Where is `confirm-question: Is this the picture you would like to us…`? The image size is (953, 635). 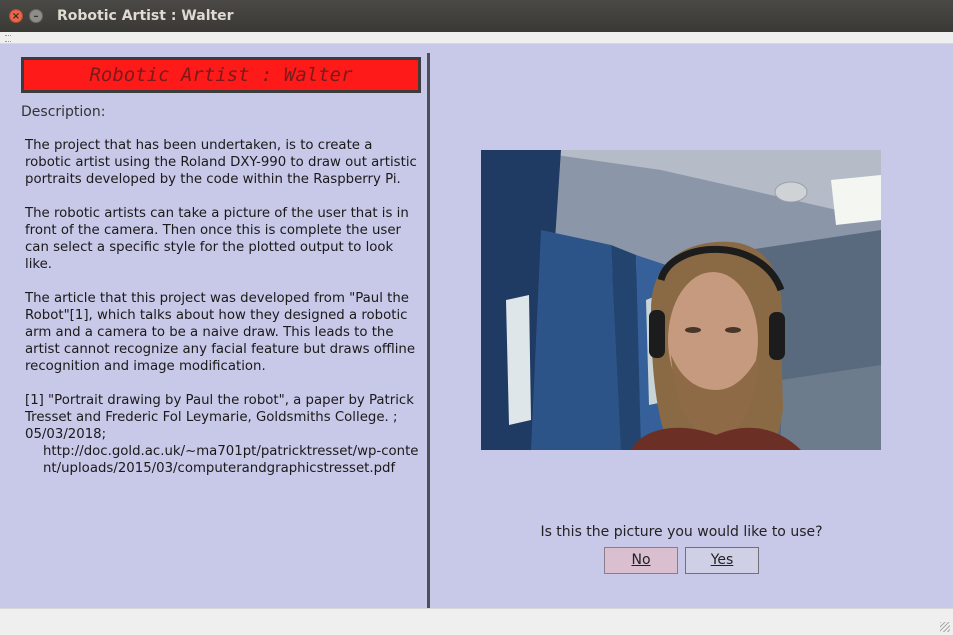 confirm-question: Is this the picture you would like to us… is located at coordinates (681, 532).